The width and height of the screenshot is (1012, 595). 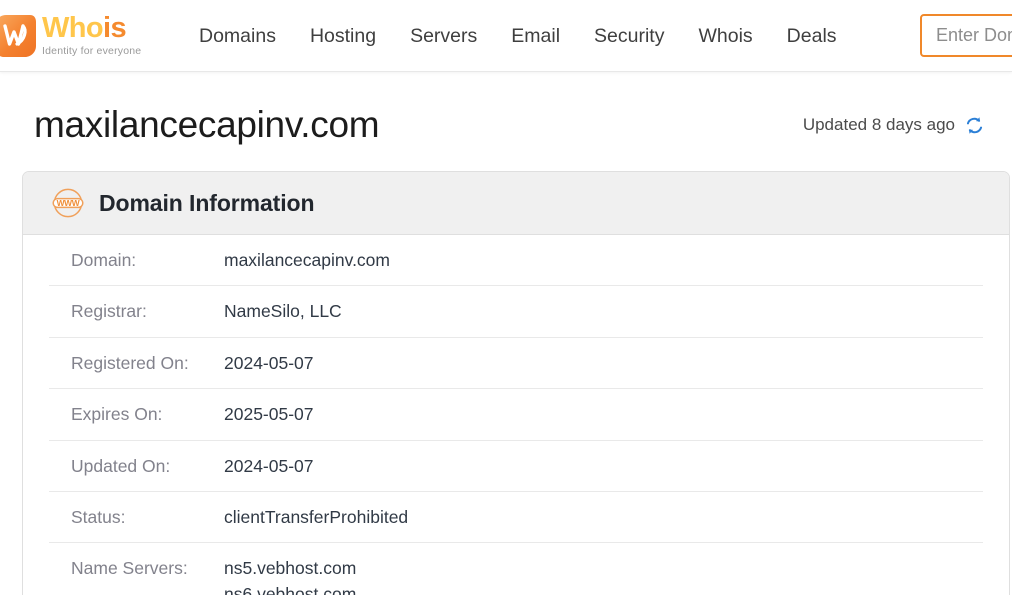 What do you see at coordinates (269, 465) in the screenshot?
I see `row-value-updated-on: 2024-05-07` at bounding box center [269, 465].